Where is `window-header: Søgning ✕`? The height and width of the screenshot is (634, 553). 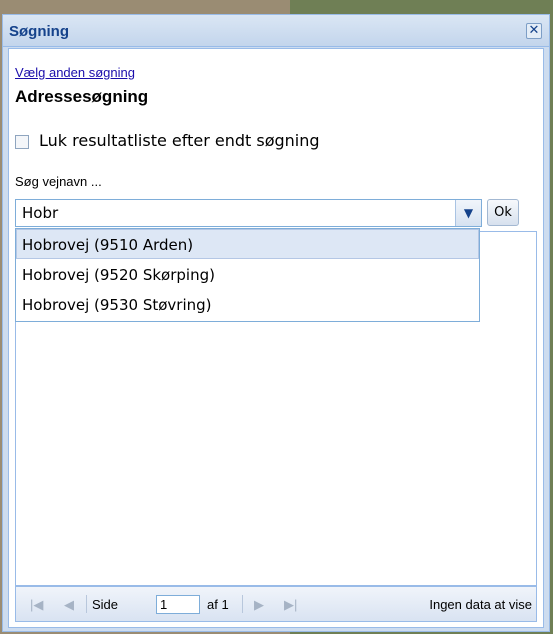
window-header: Søgning ✕ is located at coordinates (276, 31).